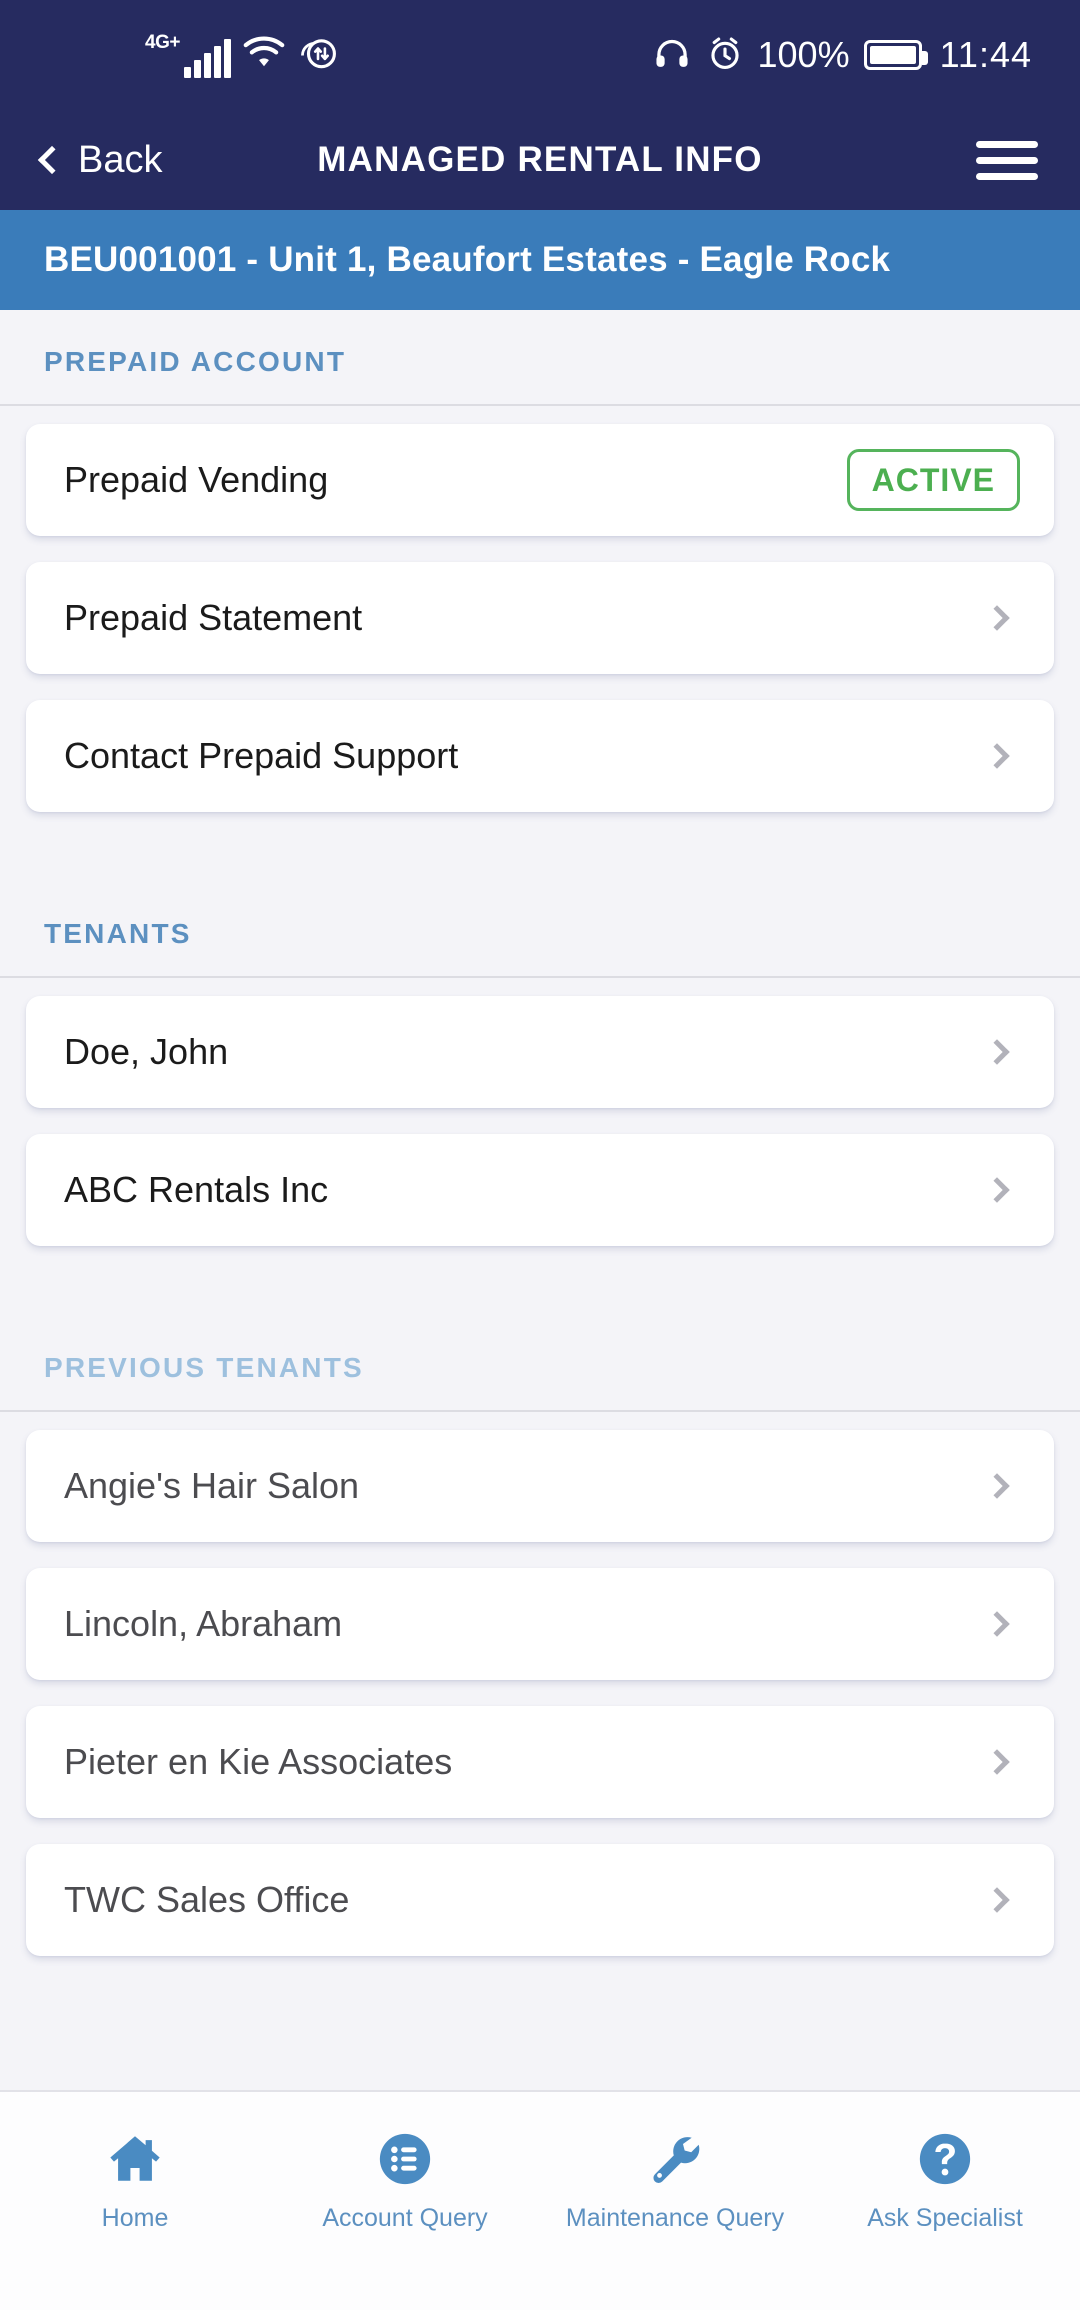 This screenshot has height=2310, width=1080. I want to click on list-item-label: Prepaid Statement, so click(213, 617).